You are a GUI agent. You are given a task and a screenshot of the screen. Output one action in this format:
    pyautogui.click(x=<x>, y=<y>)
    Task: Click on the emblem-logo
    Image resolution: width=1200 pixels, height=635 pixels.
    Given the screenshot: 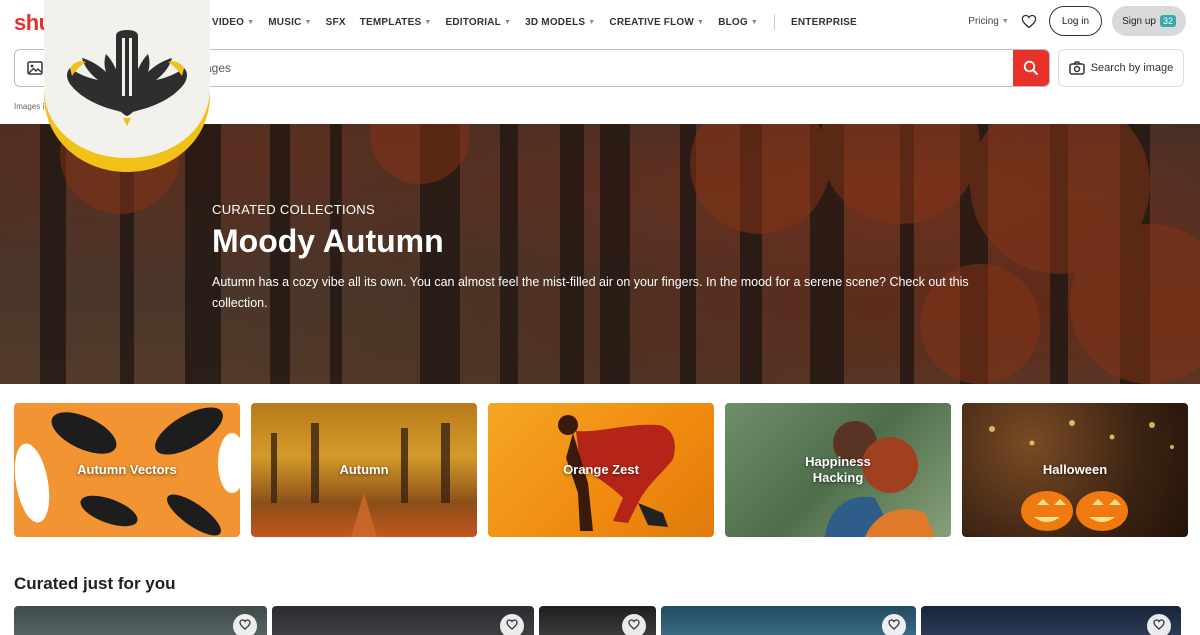 What is the action you would take?
    pyautogui.click(x=127, y=86)
    